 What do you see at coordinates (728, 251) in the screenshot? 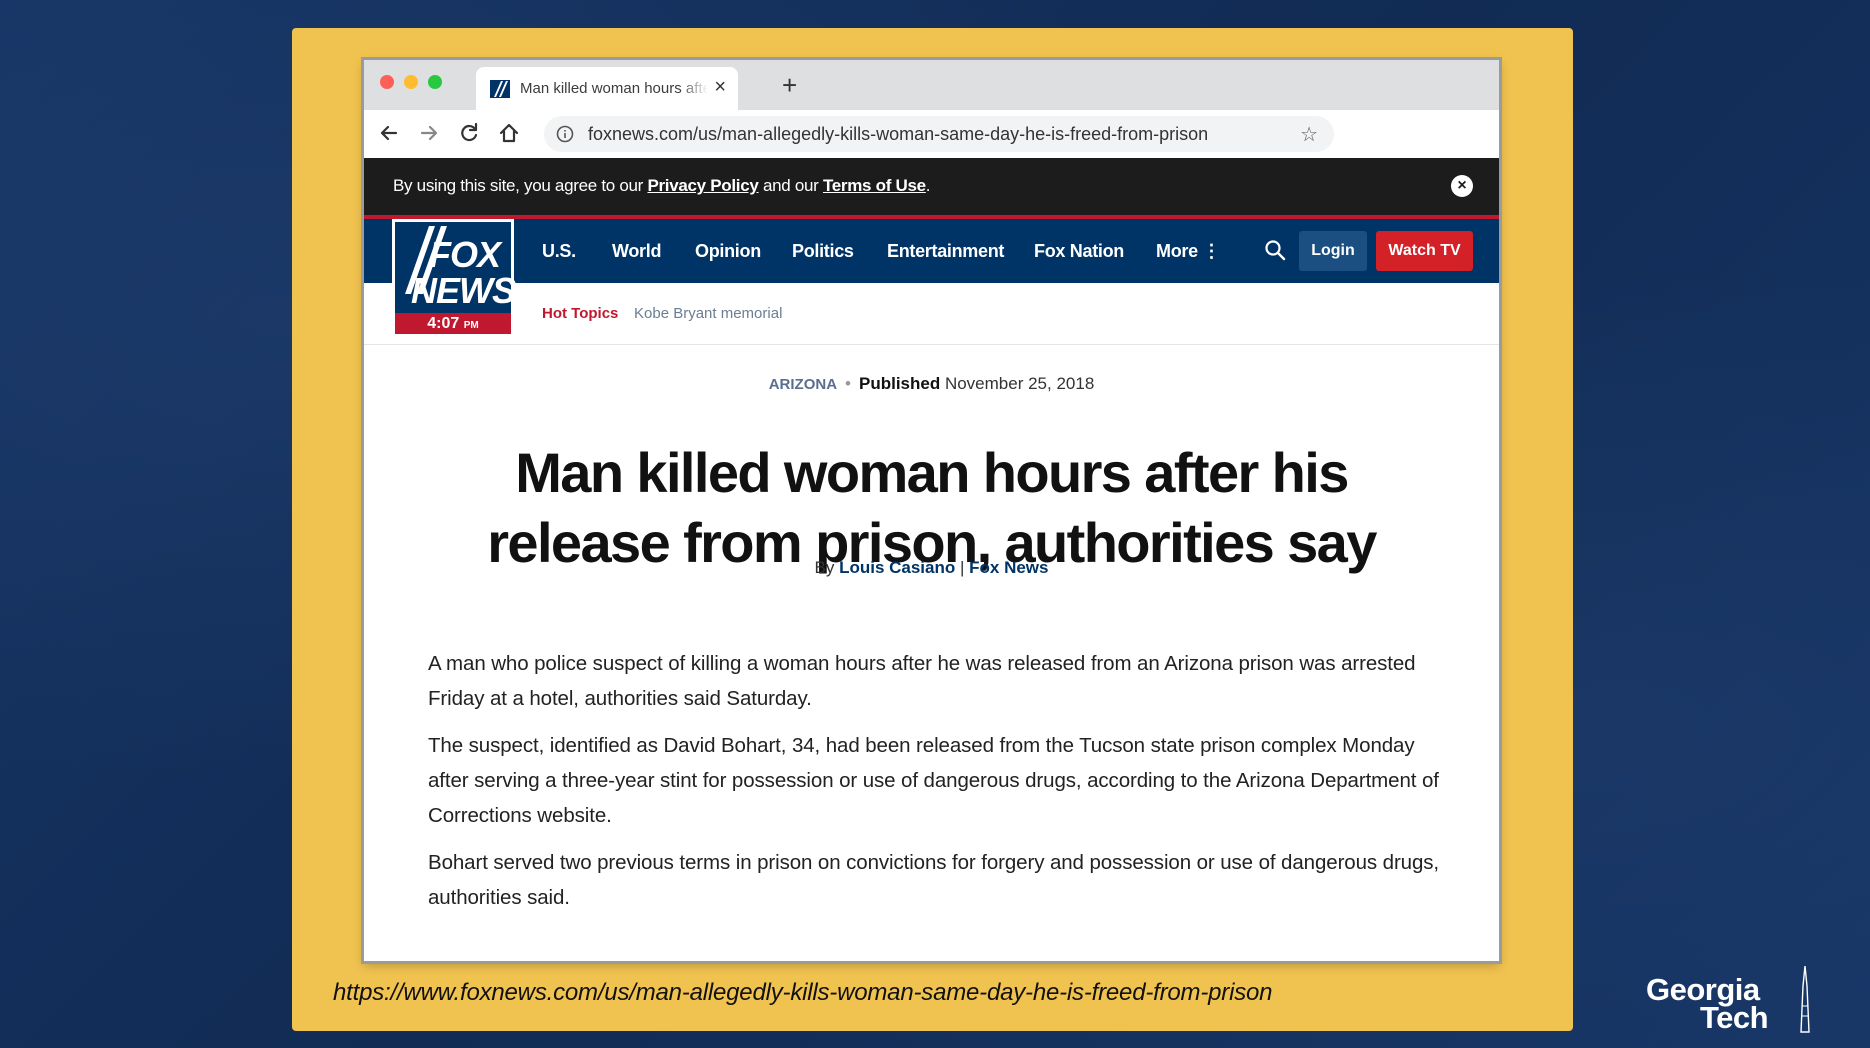
I see `nav-item-opinion: Opinion` at bounding box center [728, 251].